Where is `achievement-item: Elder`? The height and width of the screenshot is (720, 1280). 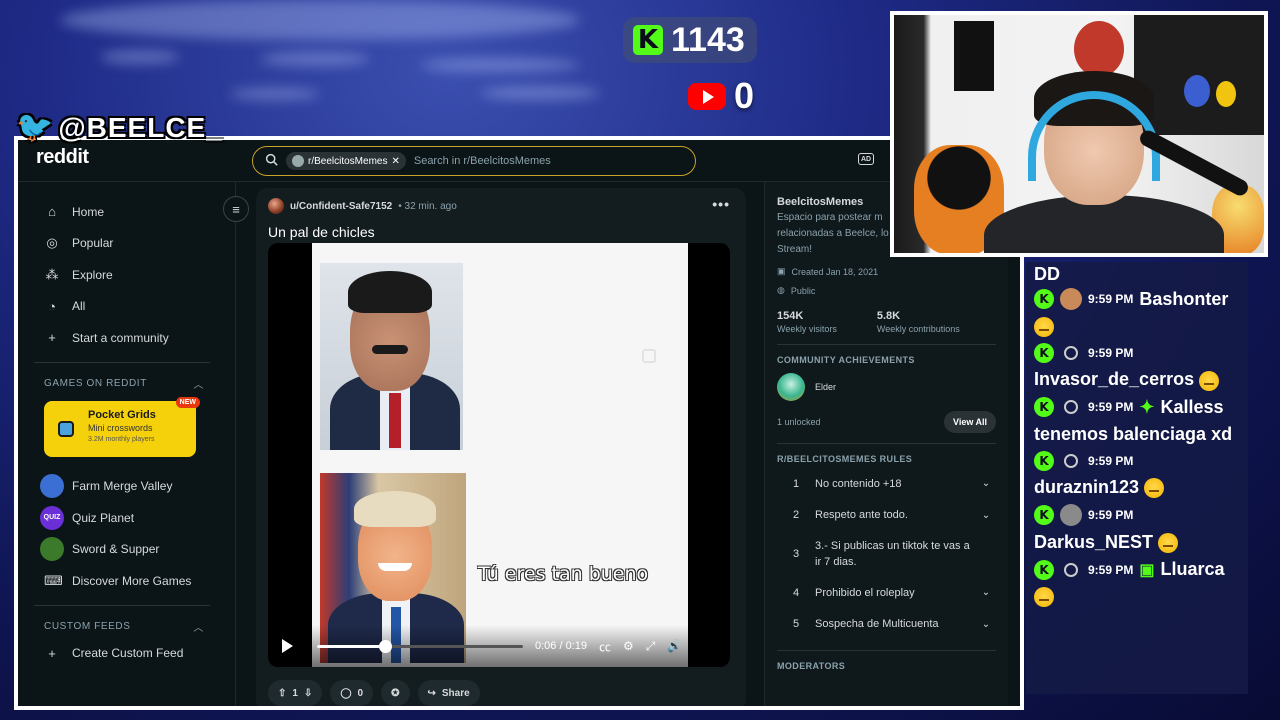 achievement-item: Elder is located at coordinates (886, 387).